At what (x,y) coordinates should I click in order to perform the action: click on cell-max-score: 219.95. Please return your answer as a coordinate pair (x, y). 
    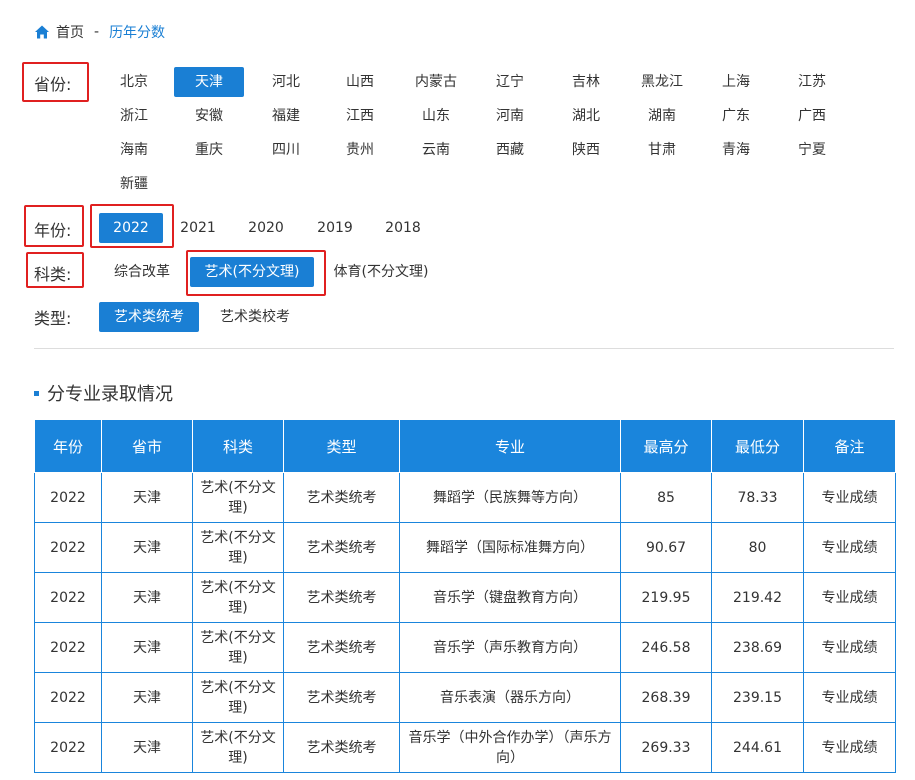
    Looking at the image, I should click on (666, 597).